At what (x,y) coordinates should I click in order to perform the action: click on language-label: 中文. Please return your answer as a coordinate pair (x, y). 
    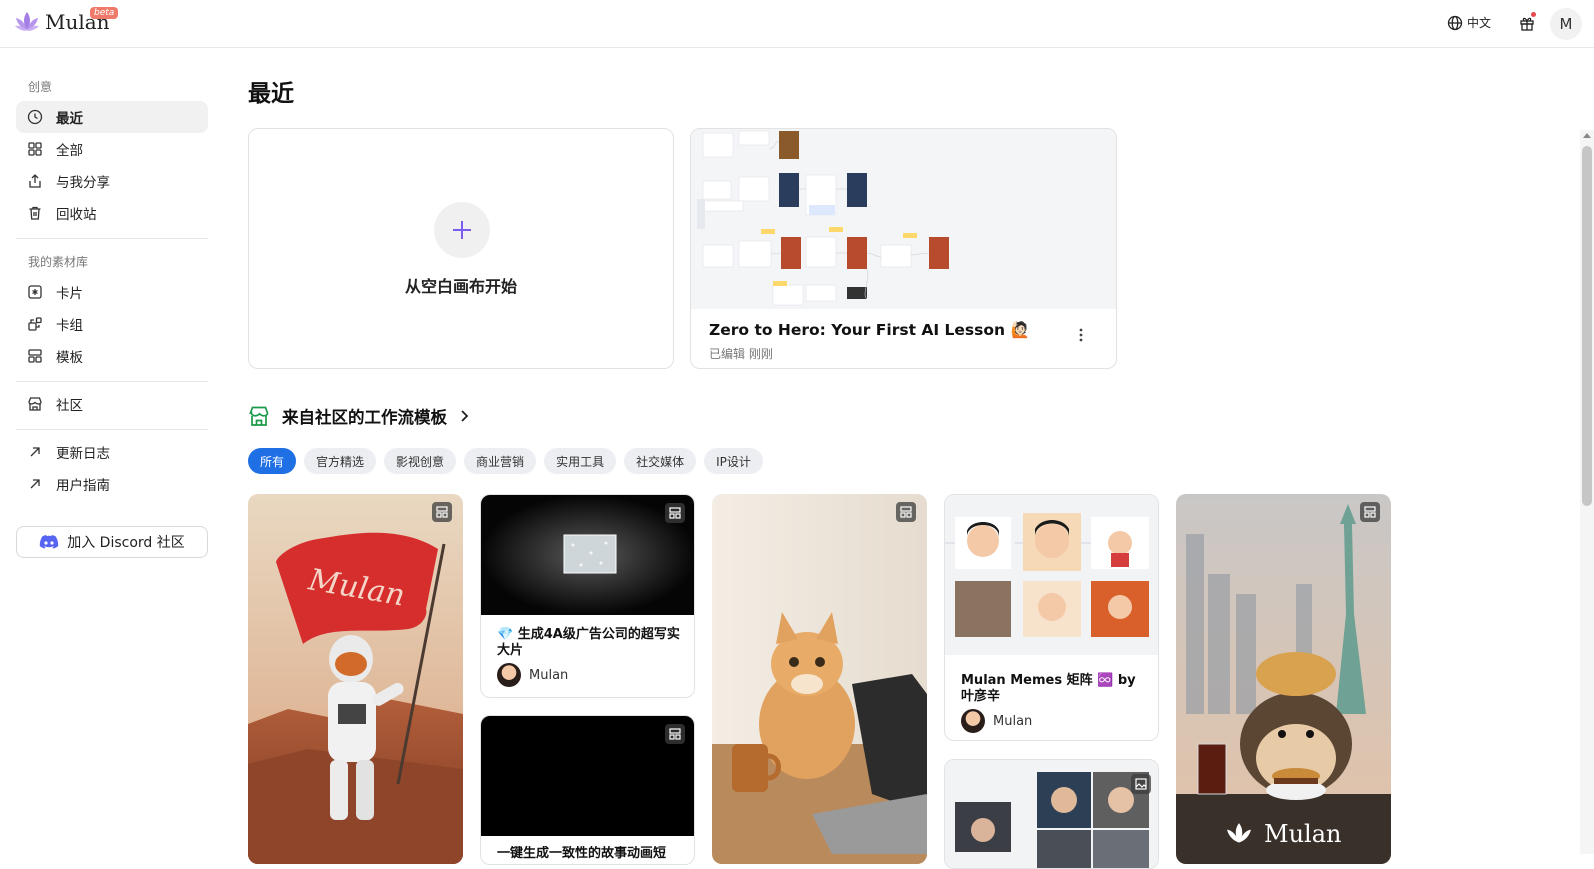
    Looking at the image, I should click on (1479, 23).